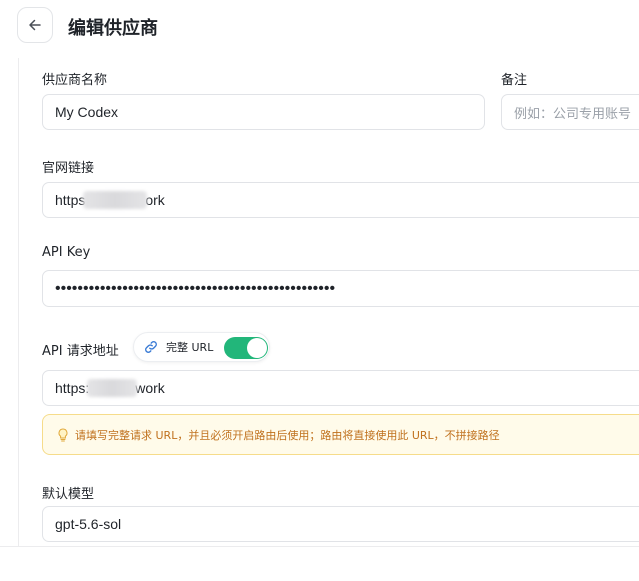 Image resolution: width=639 pixels, height=581 pixels. I want to click on page-title: 编辑供应商, so click(113, 28).